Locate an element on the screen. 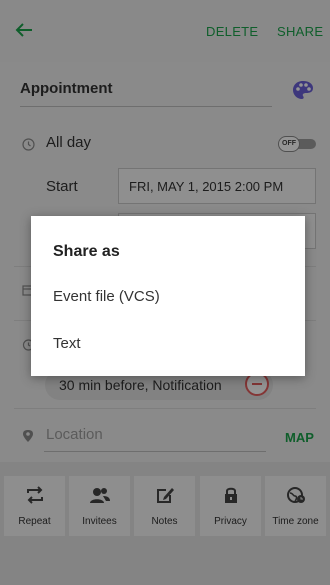 The height and width of the screenshot is (585, 330). share-option-event-file: Event file (VCS) is located at coordinates (168, 297).